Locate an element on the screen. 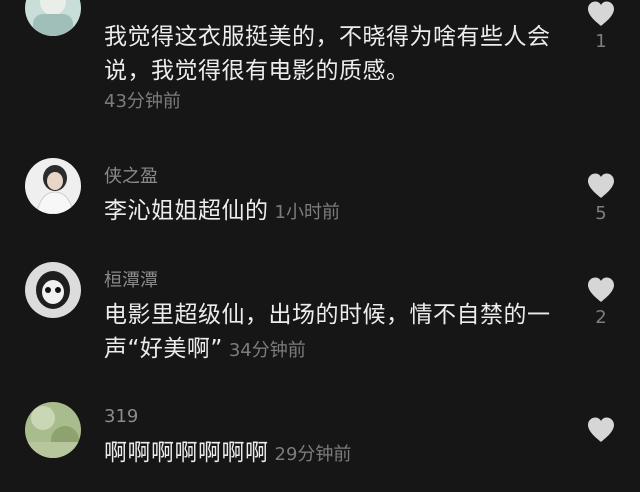 Image resolution: width=640 pixels, height=492 pixels. like-button: 5 is located at coordinates (601, 198).